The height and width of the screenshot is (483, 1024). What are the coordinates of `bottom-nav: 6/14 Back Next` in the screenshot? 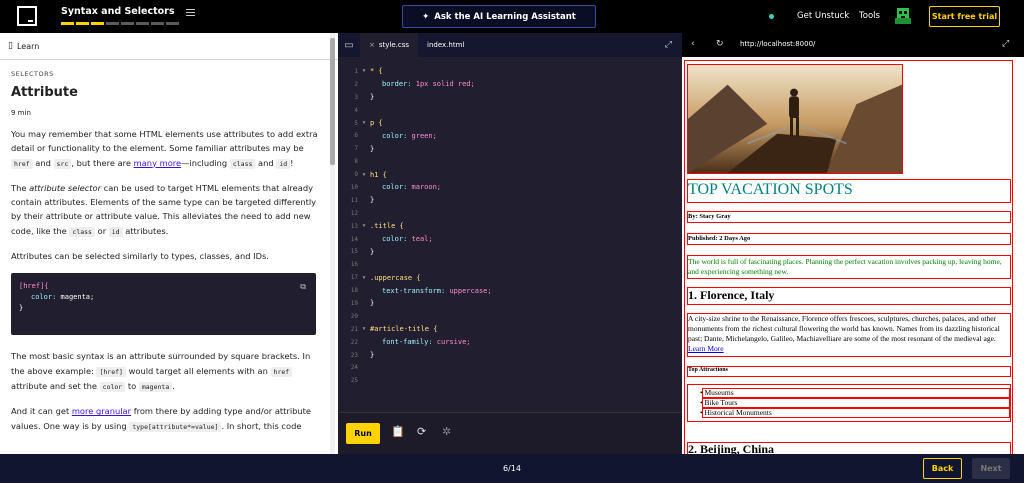 It's located at (512, 468).